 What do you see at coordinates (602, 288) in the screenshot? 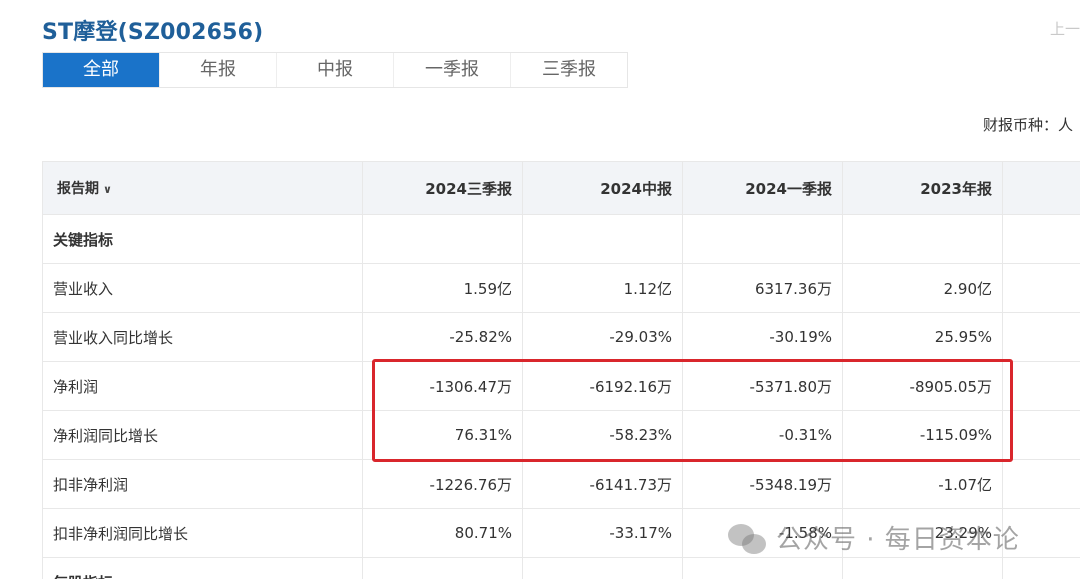
I see `table-cell: 1.12亿` at bounding box center [602, 288].